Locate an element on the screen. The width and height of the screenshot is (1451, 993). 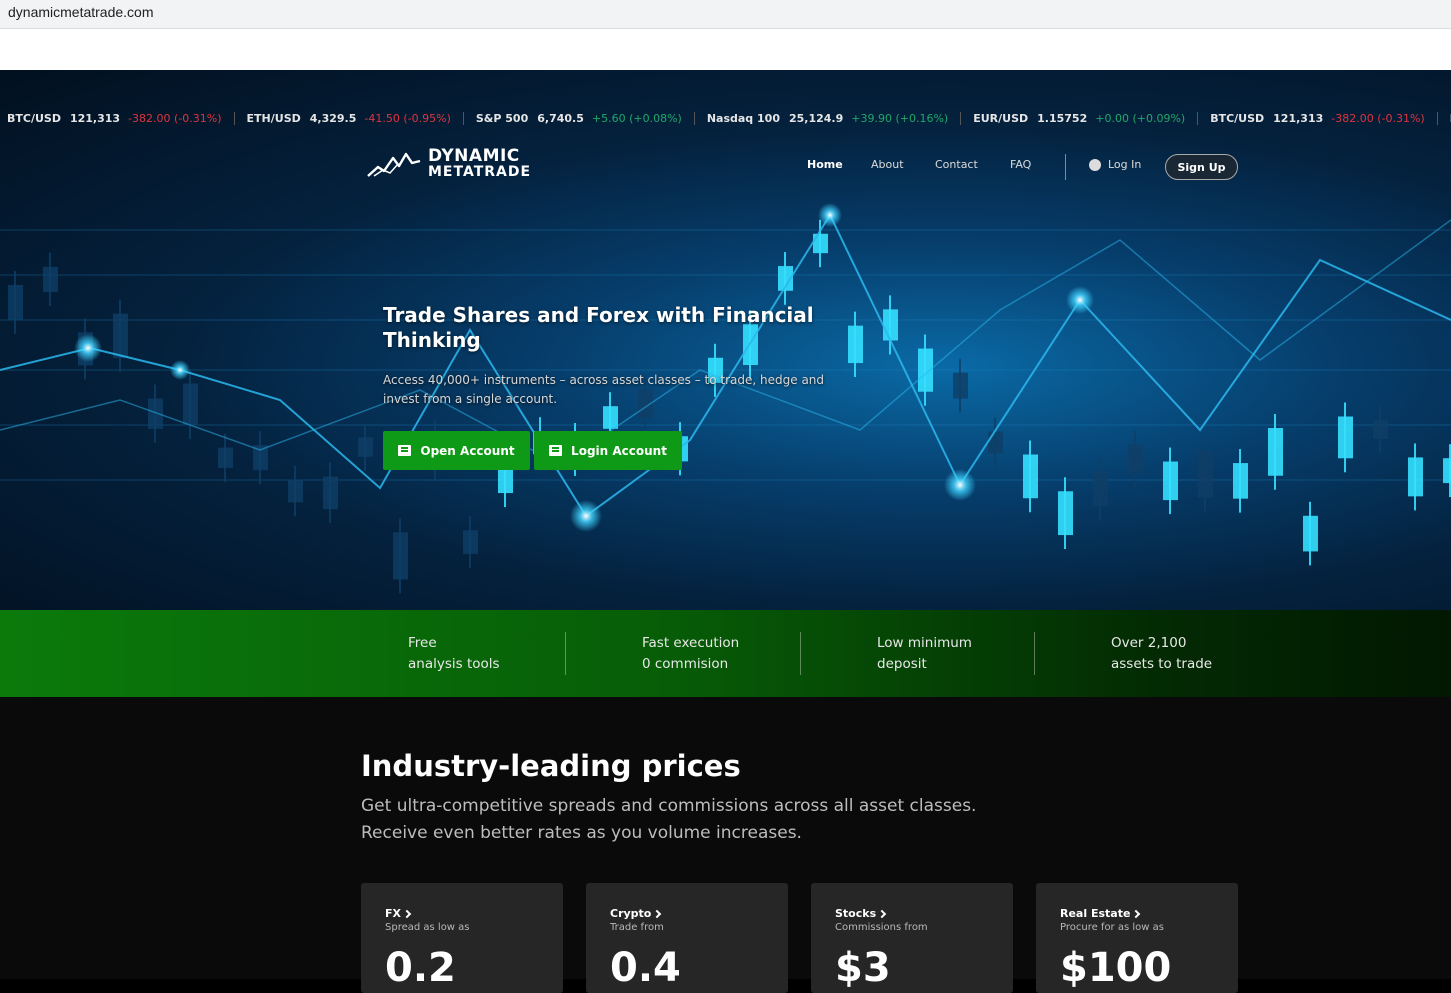
ticker-change: +39.90 (+0.16%) is located at coordinates (900, 118).